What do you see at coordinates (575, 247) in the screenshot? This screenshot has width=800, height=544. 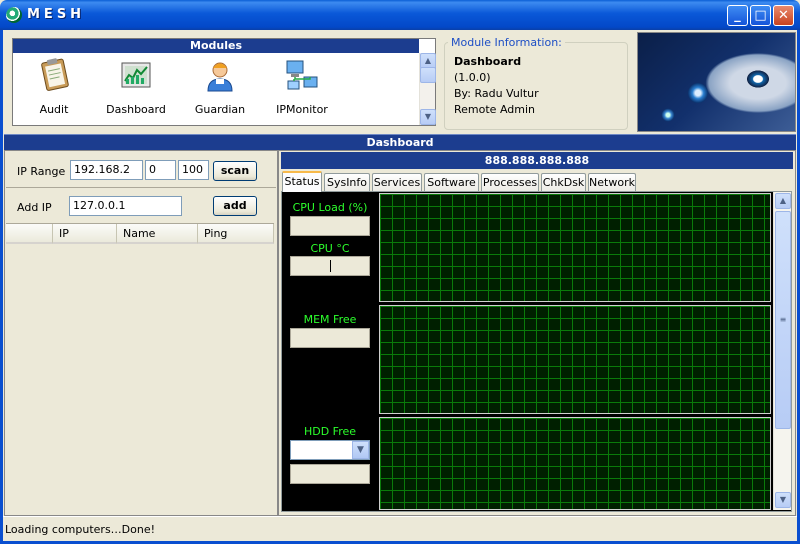 I see `cpu-load-graph` at bounding box center [575, 247].